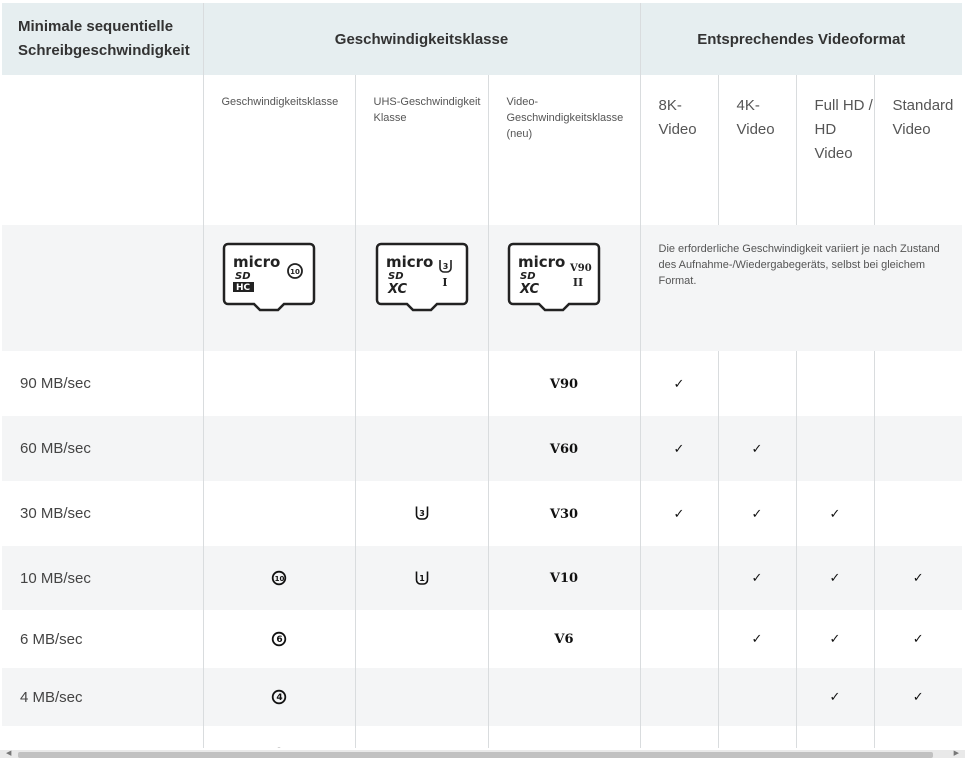  I want to click on scroll-left-icon: ◀, so click(8, 754).